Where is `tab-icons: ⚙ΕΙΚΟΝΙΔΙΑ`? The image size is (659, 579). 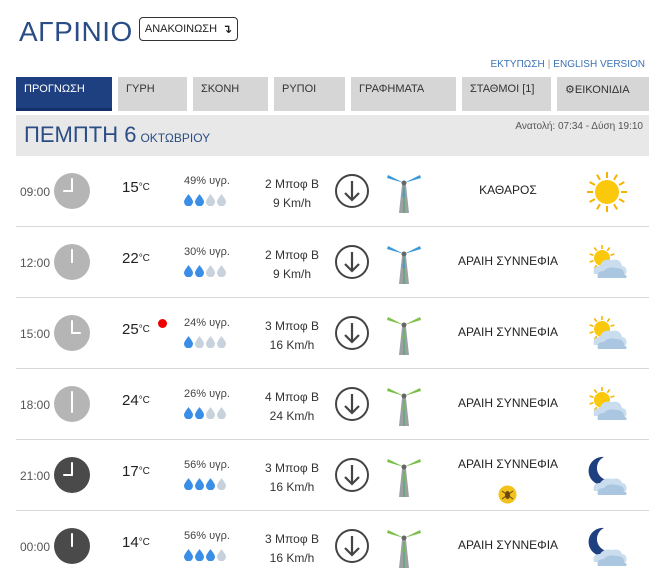 tab-icons: ⚙ΕΙΚΟΝΙΔΙΑ is located at coordinates (603, 94).